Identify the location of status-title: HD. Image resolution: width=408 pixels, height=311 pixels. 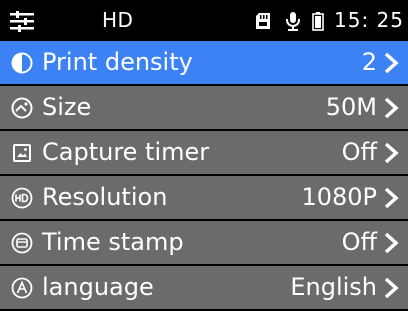
(118, 20).